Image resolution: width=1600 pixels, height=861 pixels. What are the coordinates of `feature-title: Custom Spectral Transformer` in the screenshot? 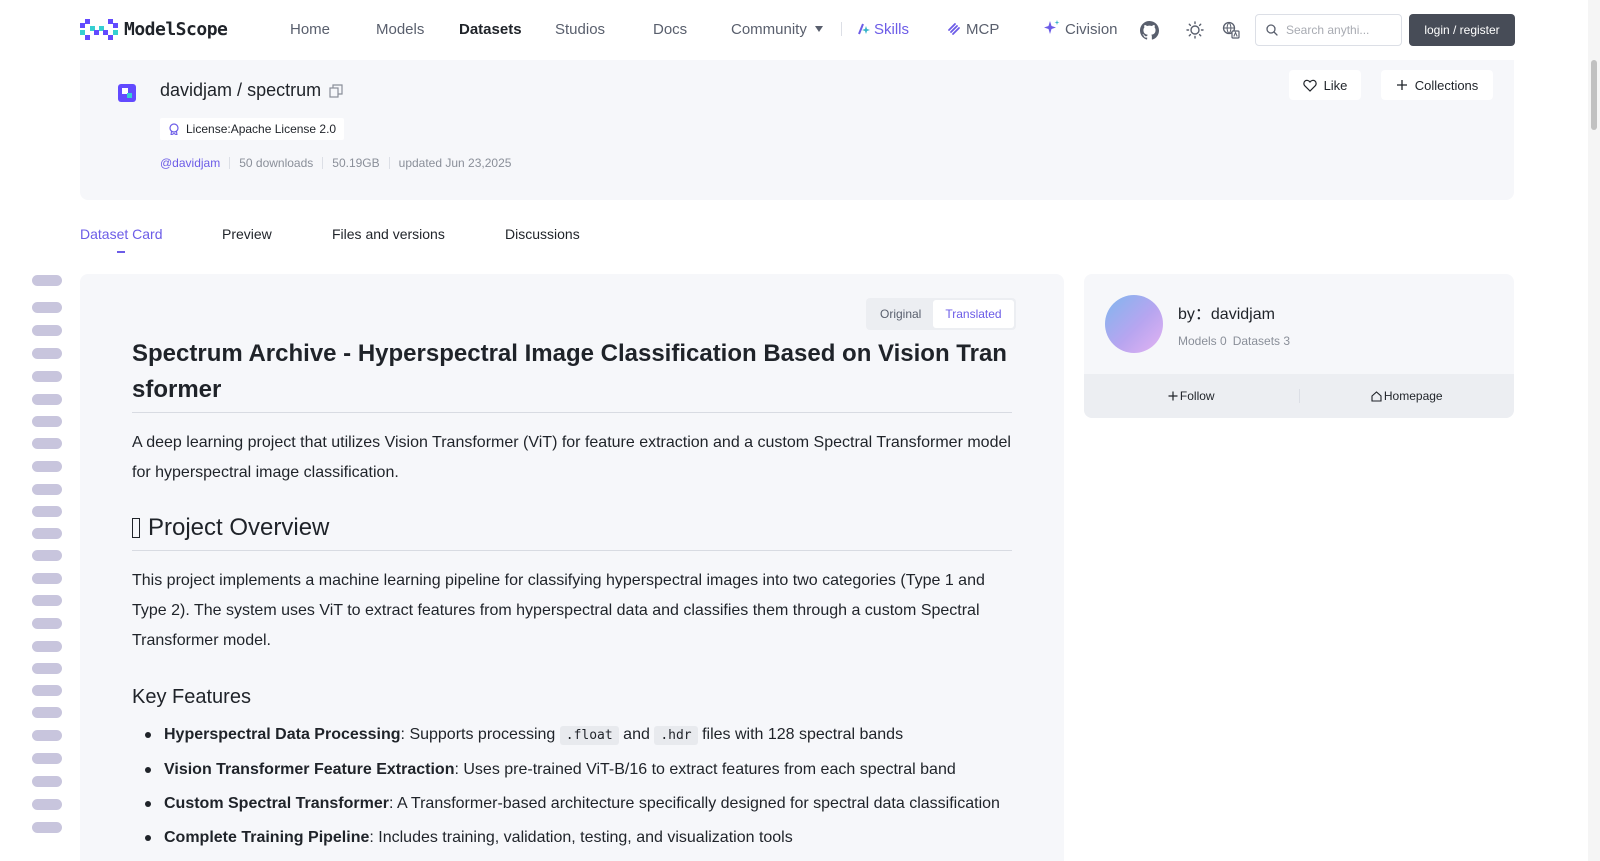 It's located at (276, 803).